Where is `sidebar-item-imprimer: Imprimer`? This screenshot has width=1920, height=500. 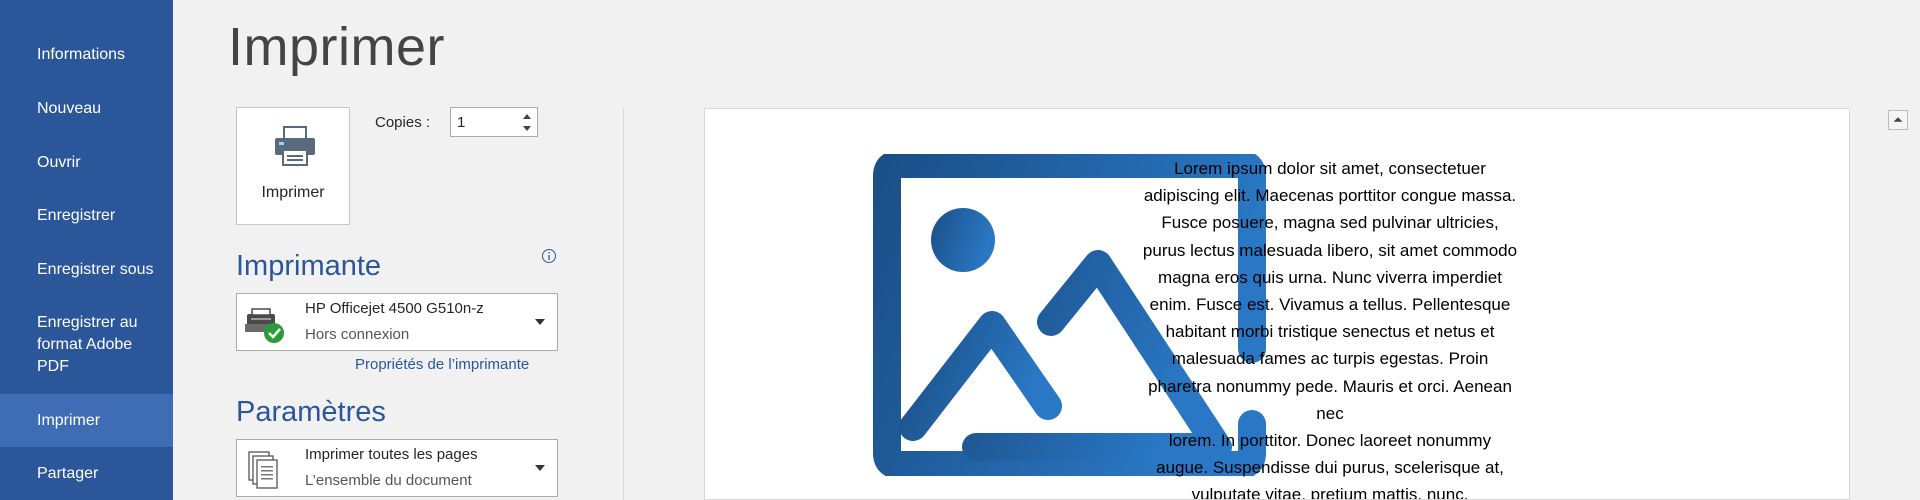
sidebar-item-imprimer: Imprimer is located at coordinates (86, 420).